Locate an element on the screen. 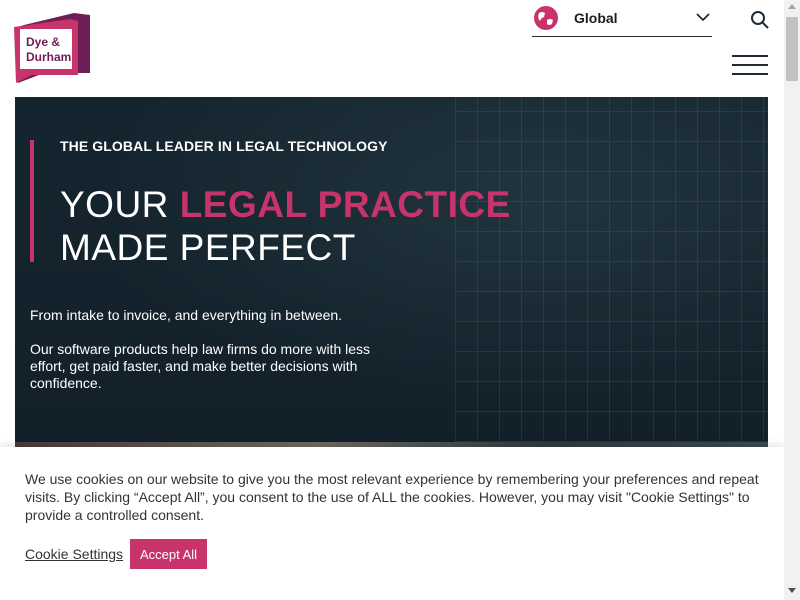 The width and height of the screenshot is (800, 600). chevron-down-icon is located at coordinates (703, 17).